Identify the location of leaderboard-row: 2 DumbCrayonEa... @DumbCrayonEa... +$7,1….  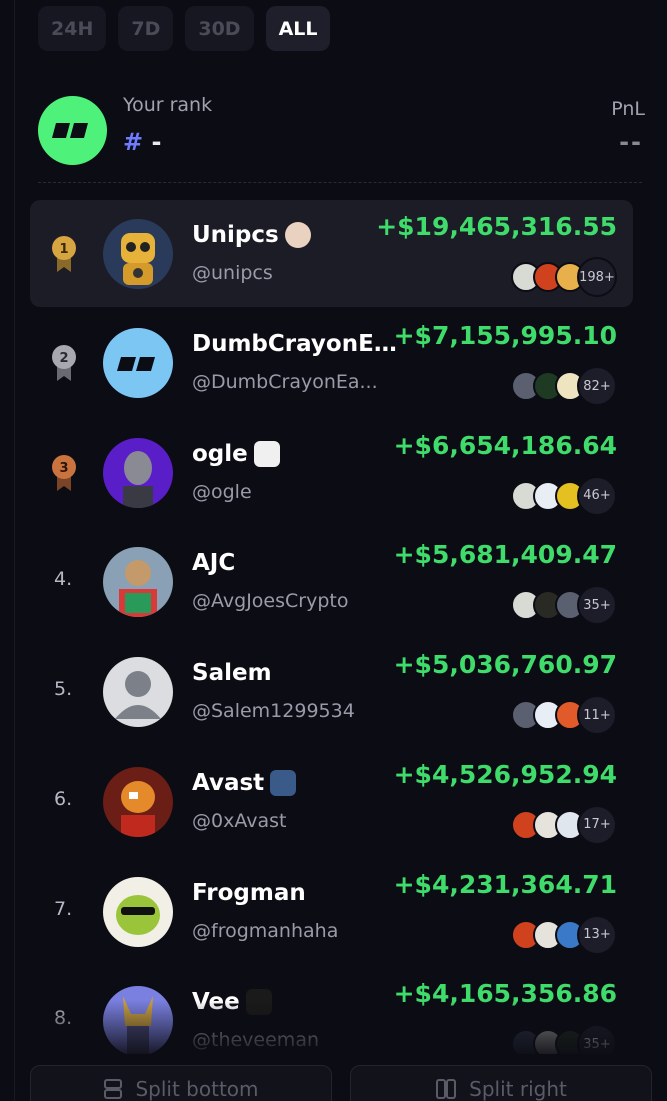
(331, 364).